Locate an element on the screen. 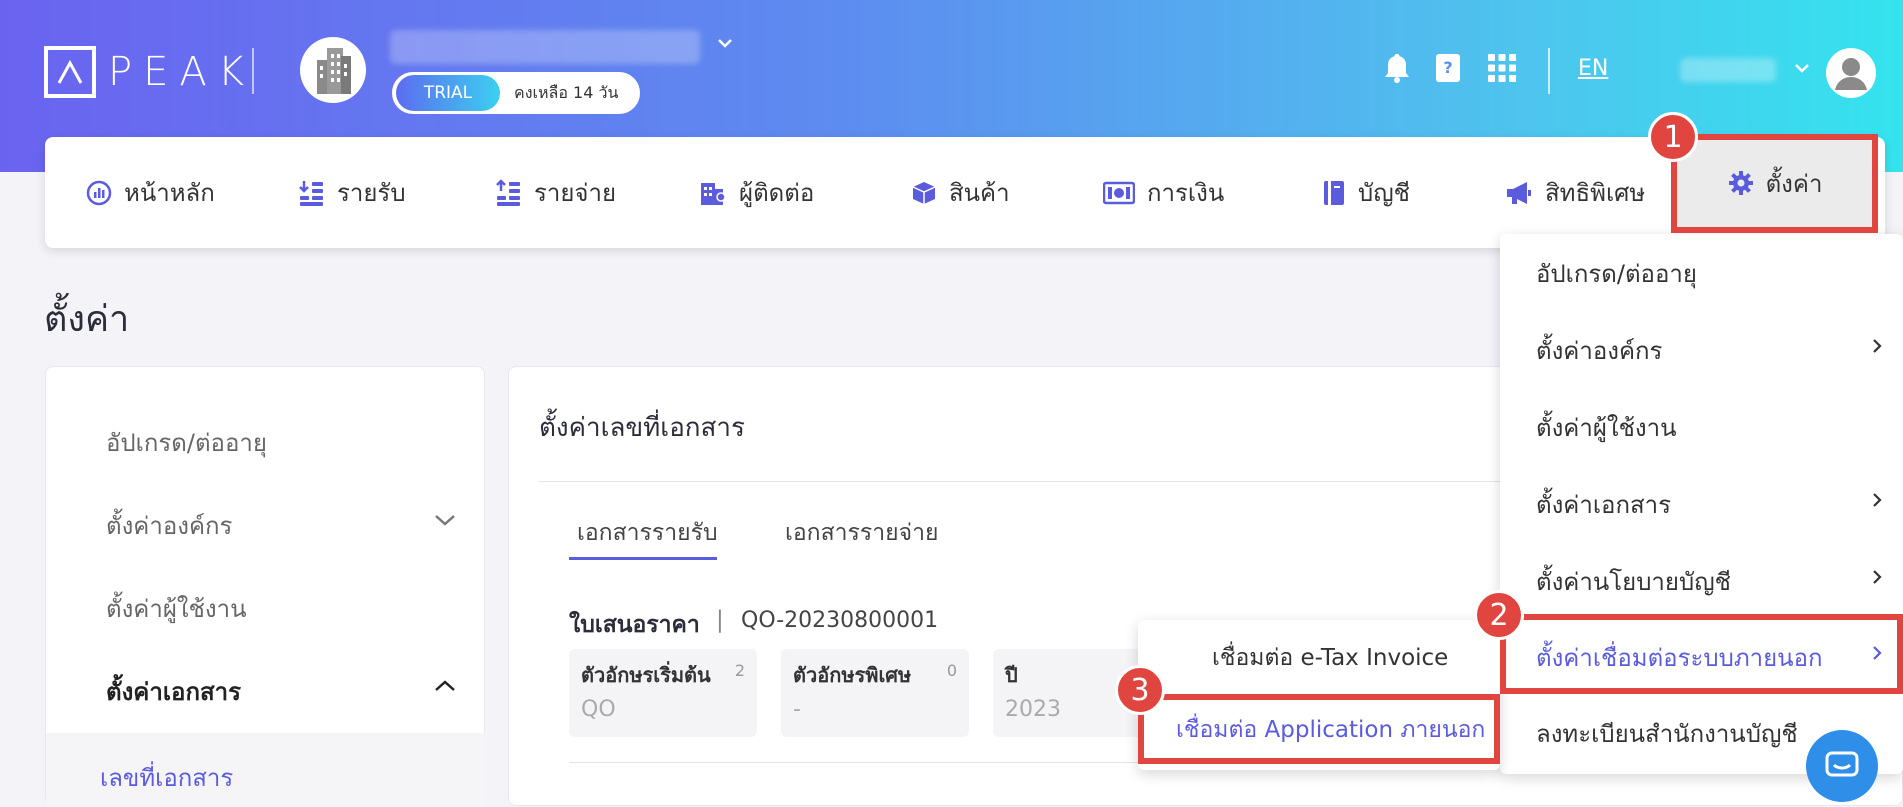 Image resolution: width=1903 pixels, height=807 pixels. nav-item-home: หน้าหลัก is located at coordinates (150, 192).